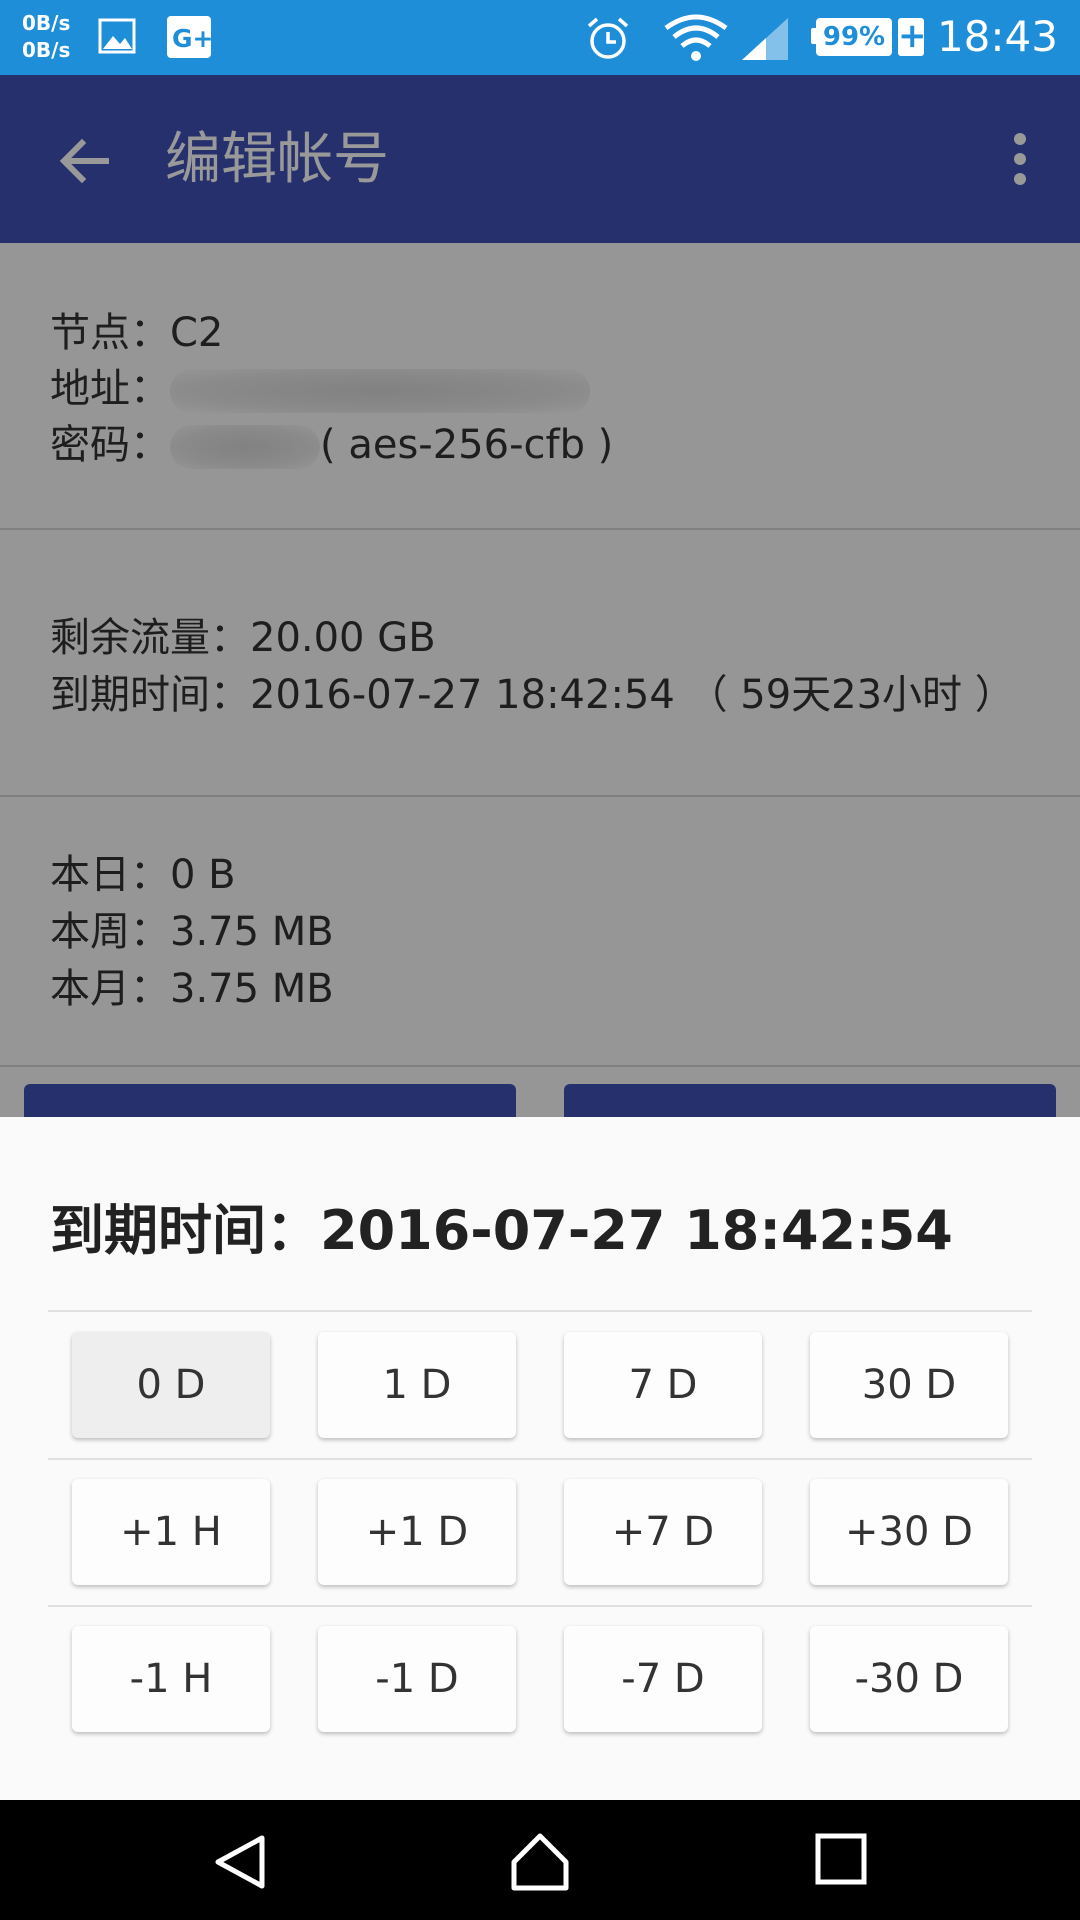 The width and height of the screenshot is (1080, 1920). Describe the element at coordinates (417, 1385) in the screenshot. I see `set-1d-button: 1 D` at that location.